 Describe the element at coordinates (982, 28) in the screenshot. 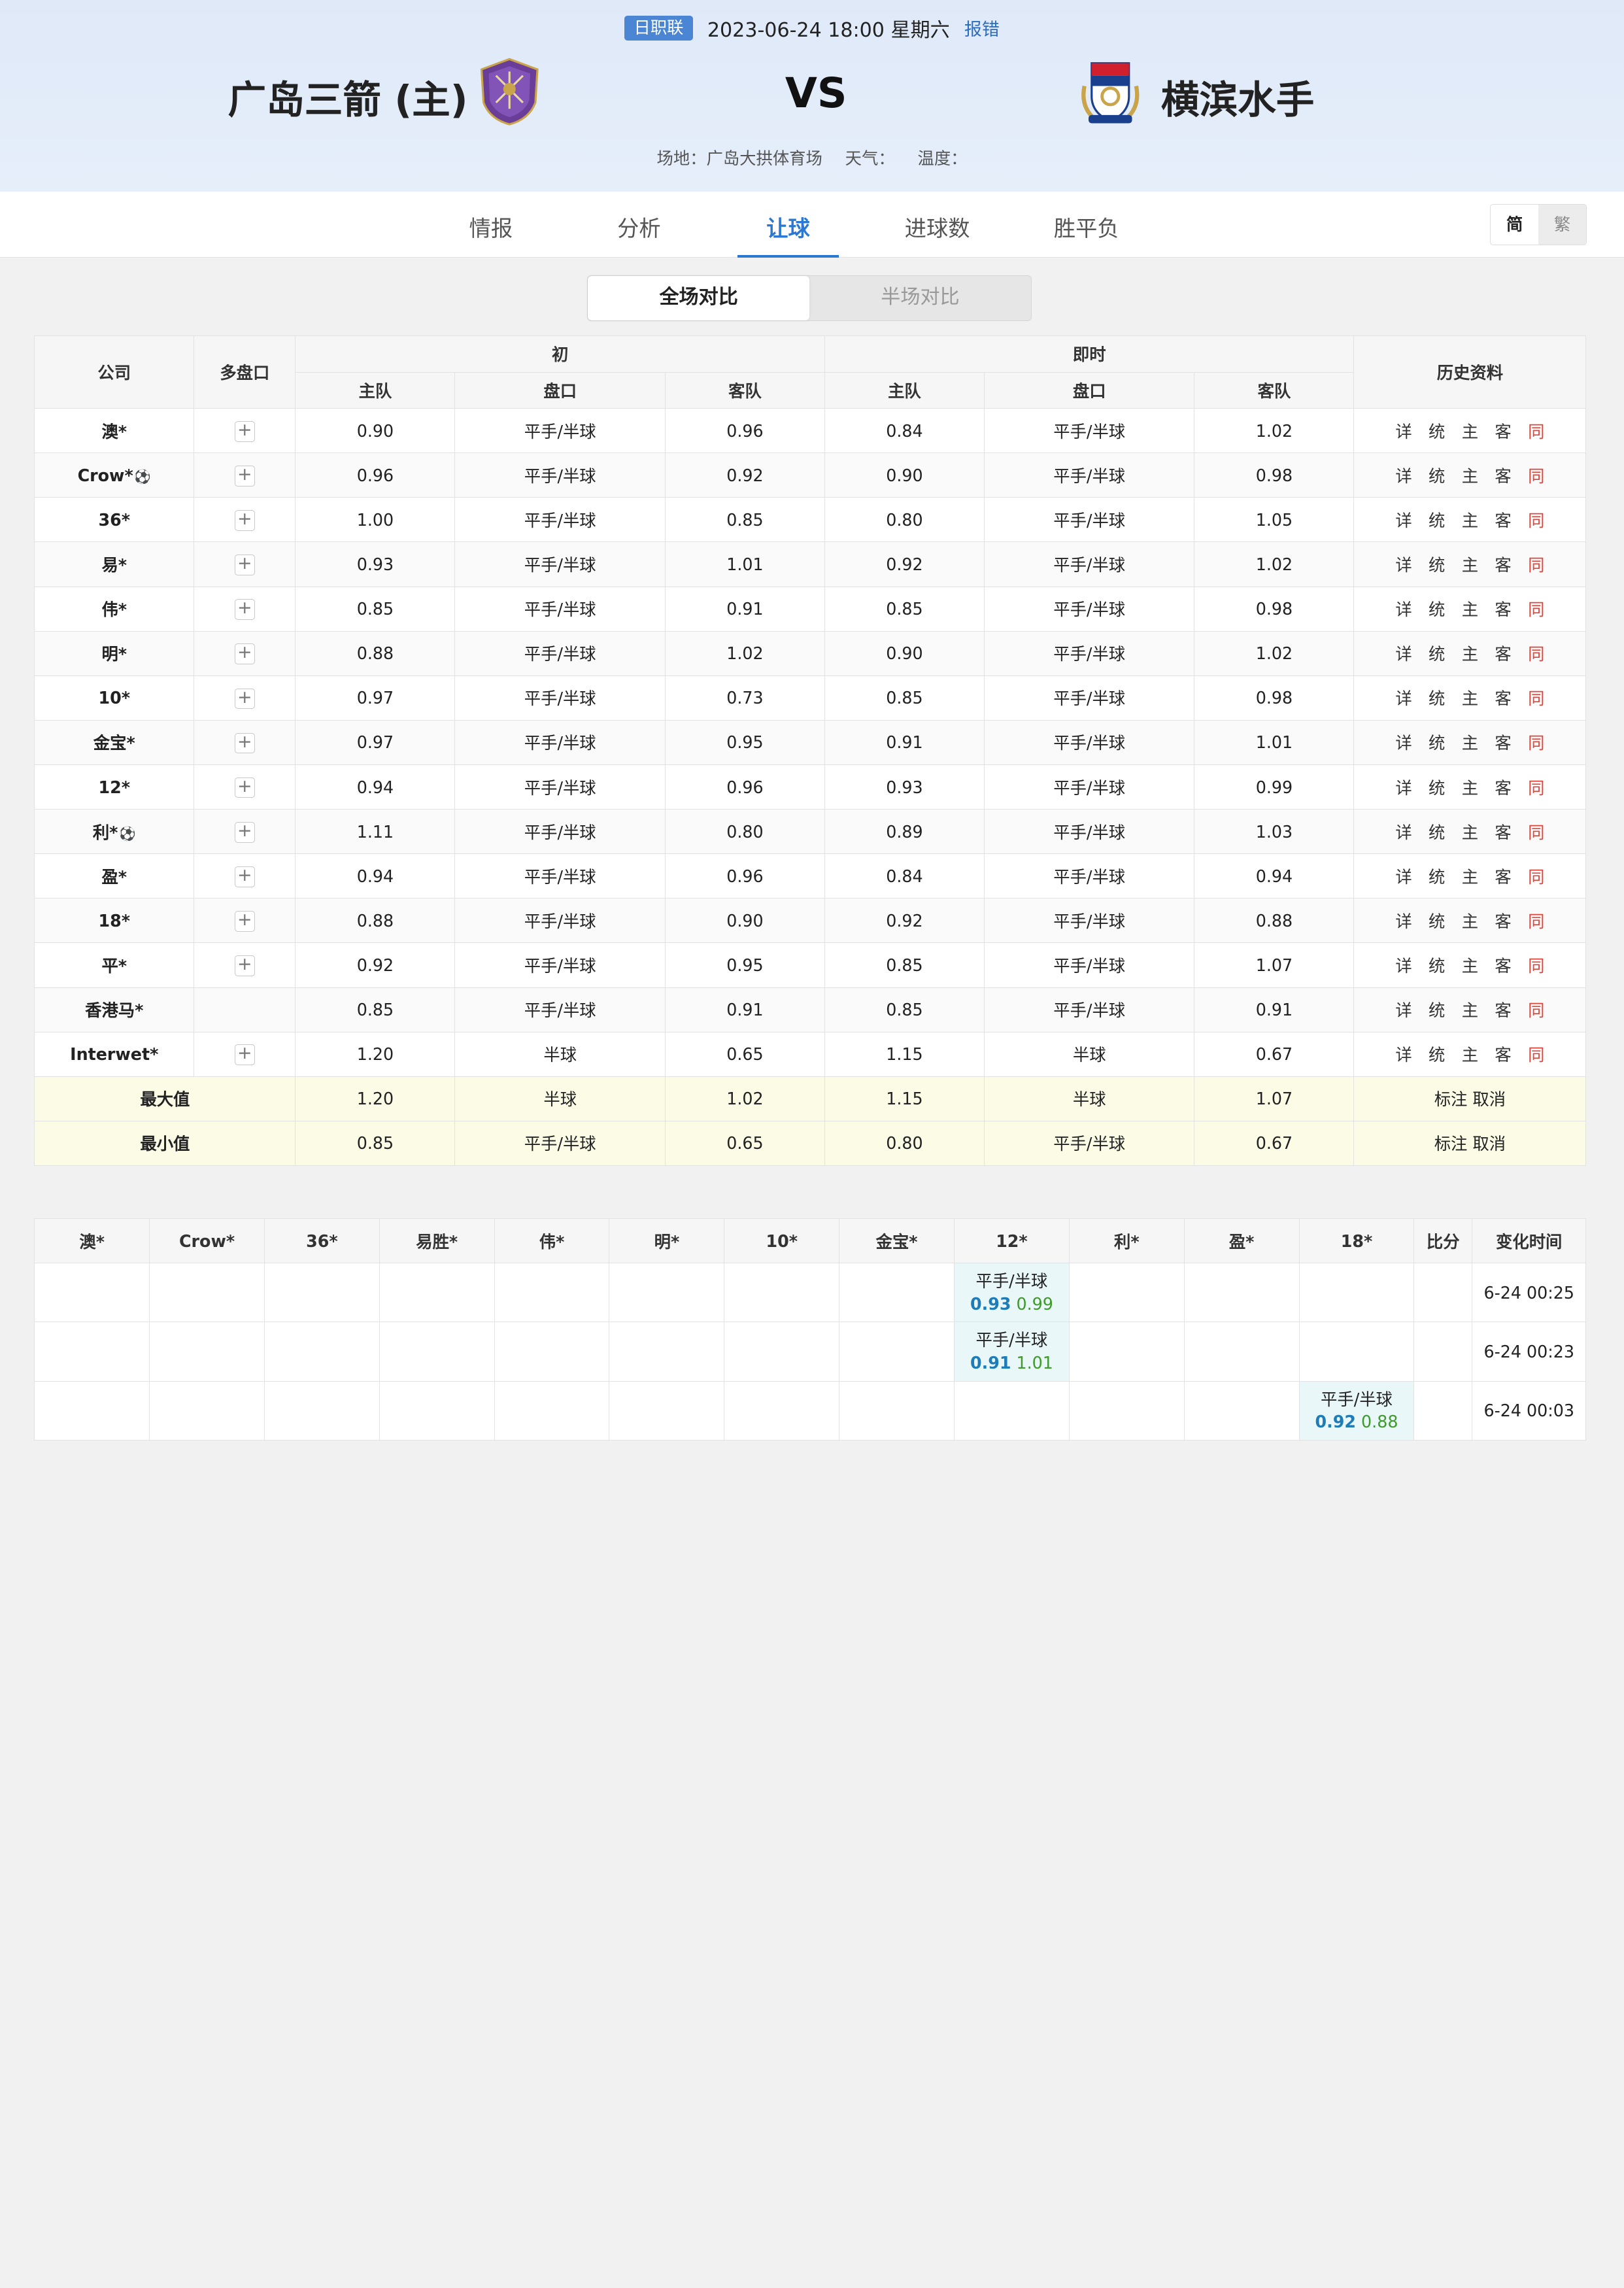

I see `report-error-link: 报错` at that location.